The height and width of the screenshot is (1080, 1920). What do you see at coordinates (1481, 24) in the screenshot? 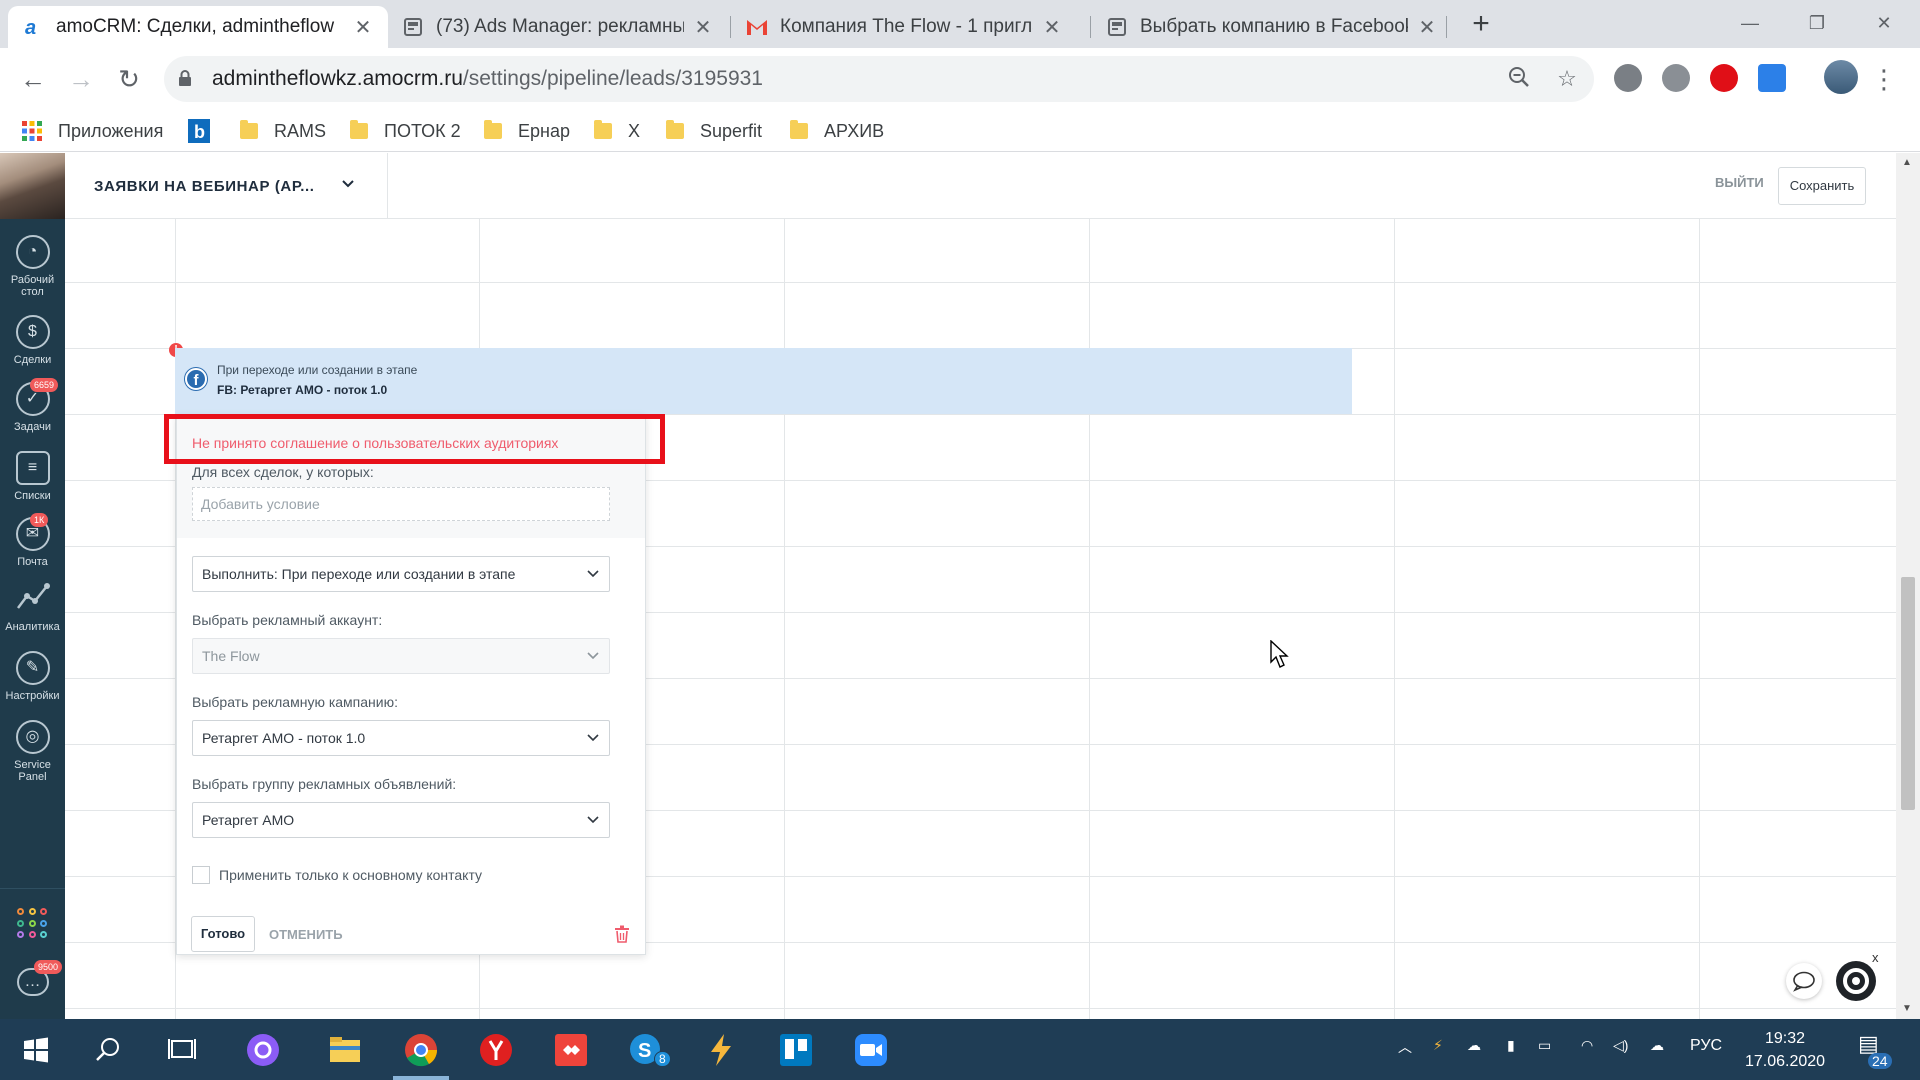
I see `new-tab-button: +` at bounding box center [1481, 24].